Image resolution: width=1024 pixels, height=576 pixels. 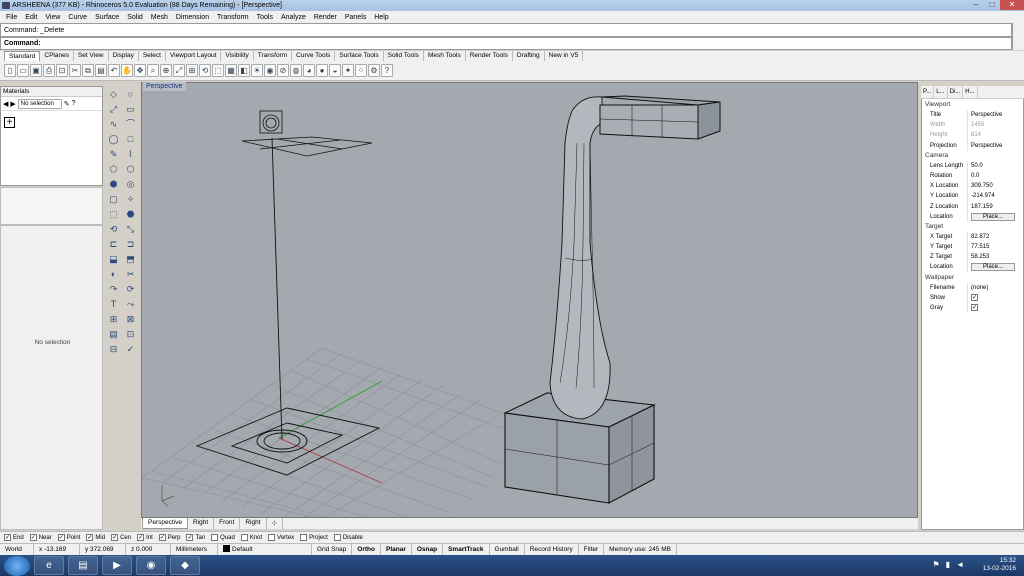 I want to click on menu-render: Render, so click(x=325, y=17).